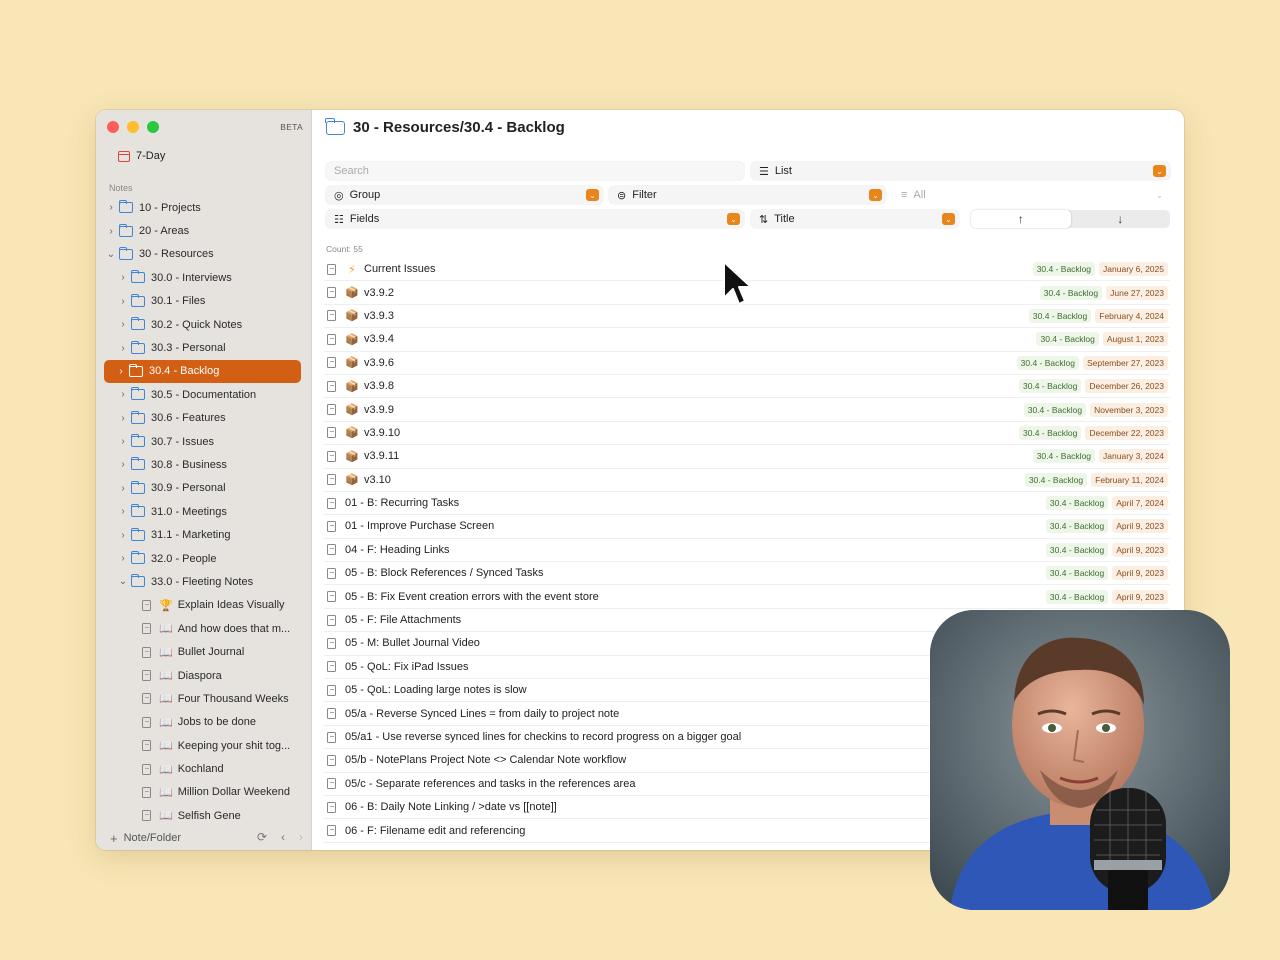  Describe the element at coordinates (203, 558) in the screenshot. I see `sidebar-folder-item: › 32.0 - People` at that location.